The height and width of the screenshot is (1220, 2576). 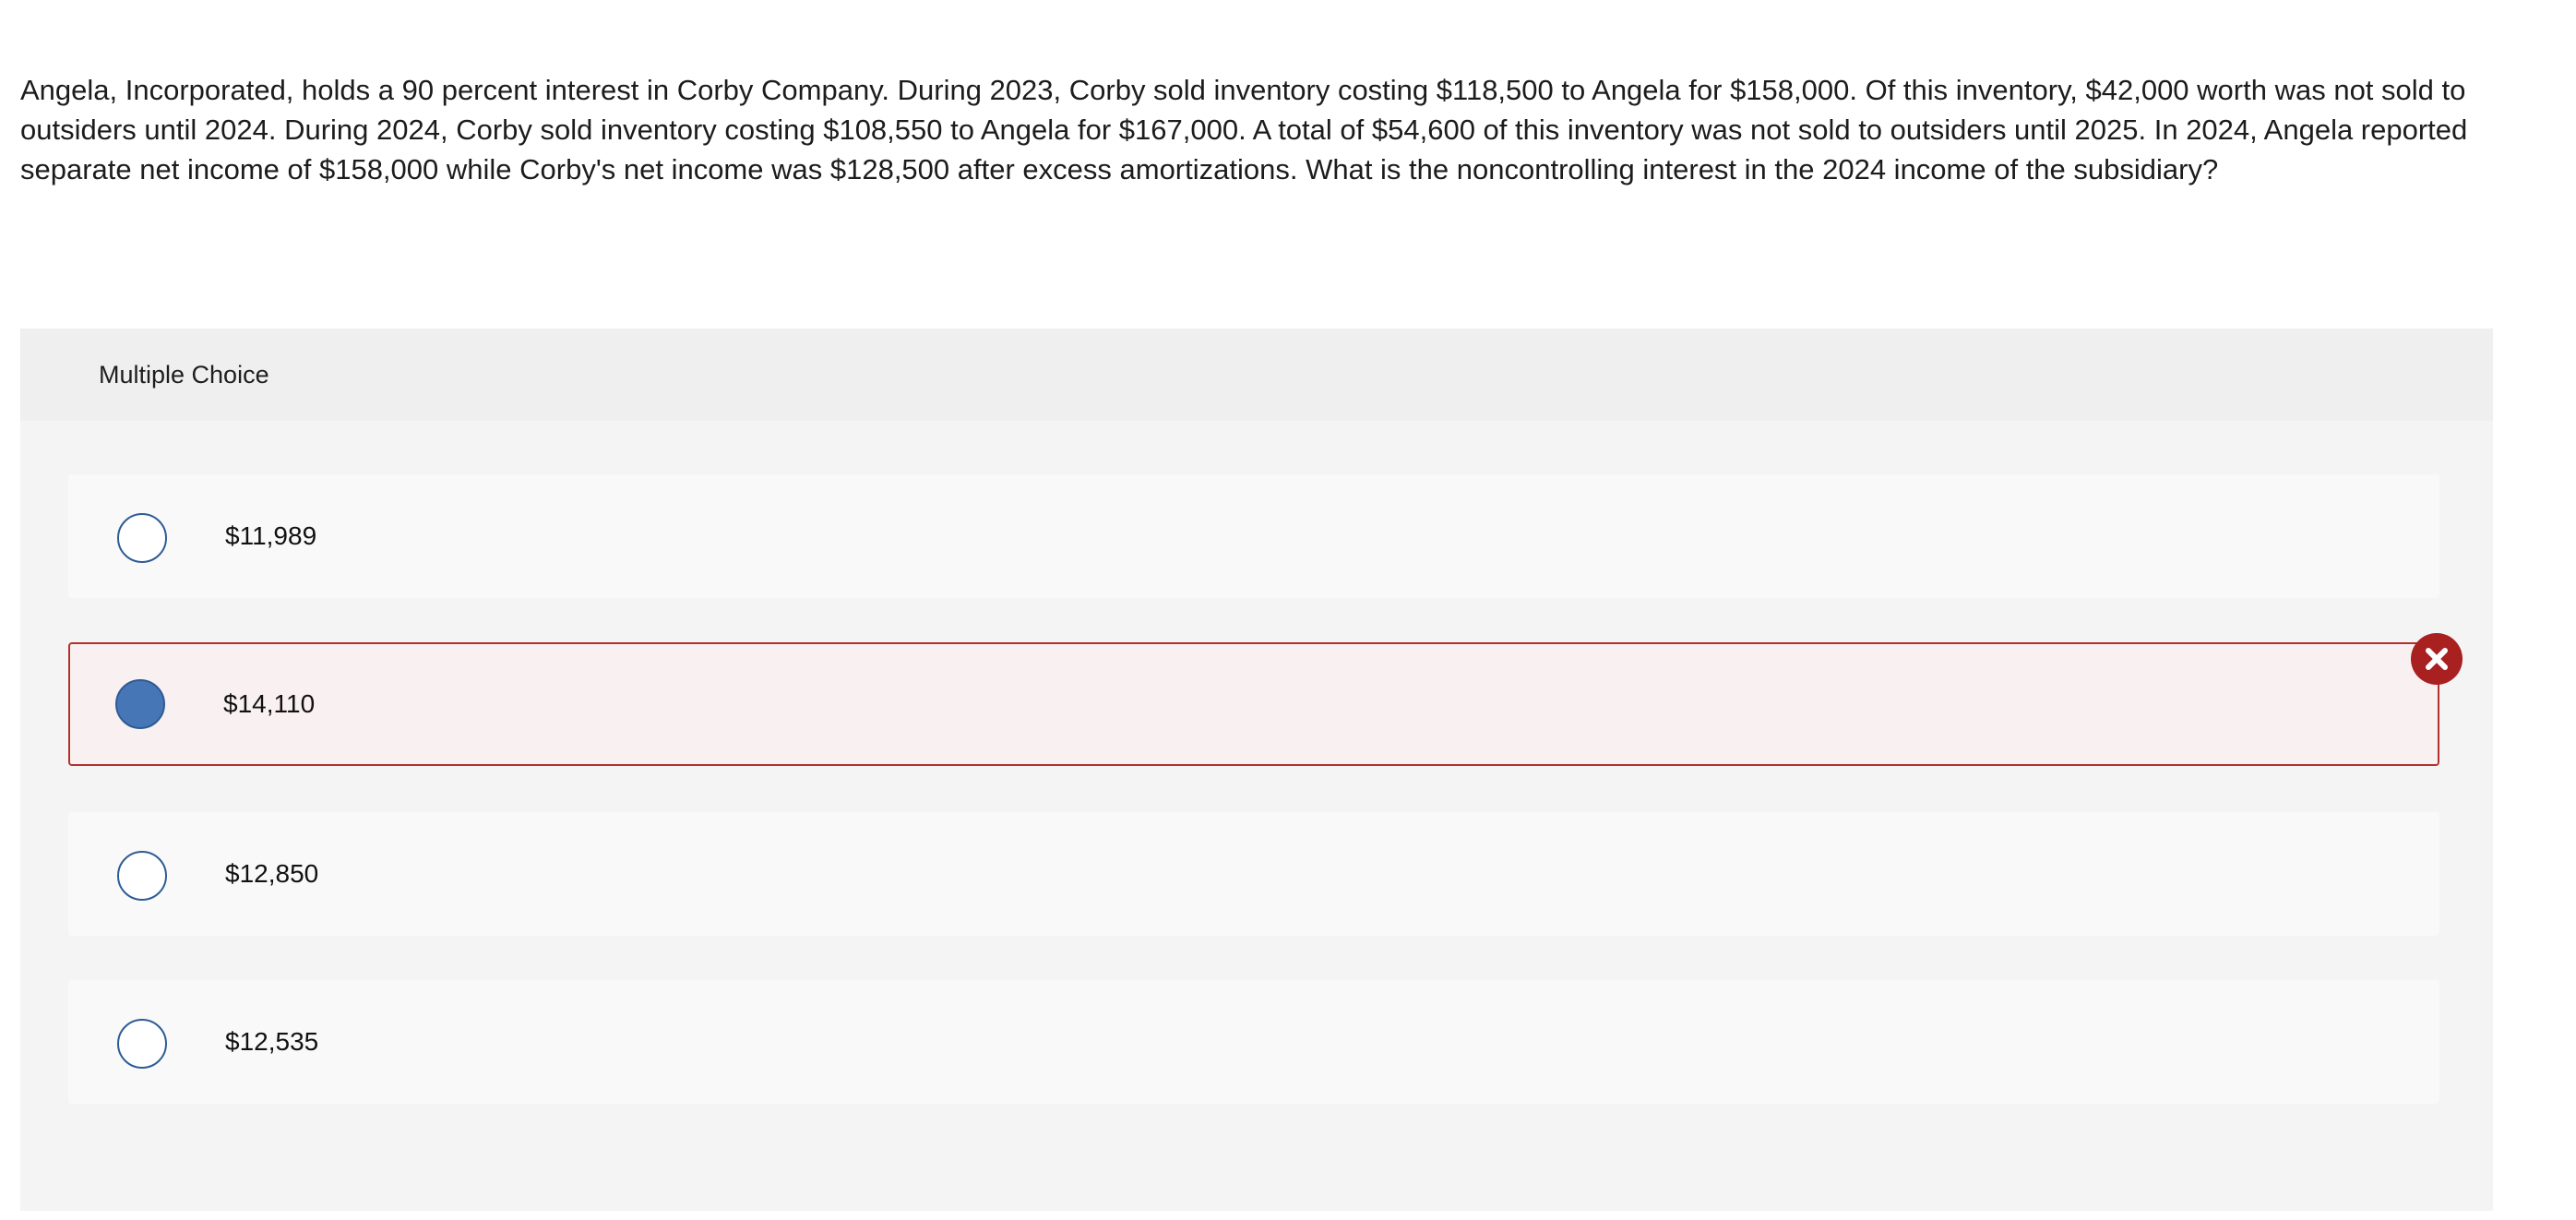 I want to click on choice-option-4: $12,535, so click(x=1253, y=1042).